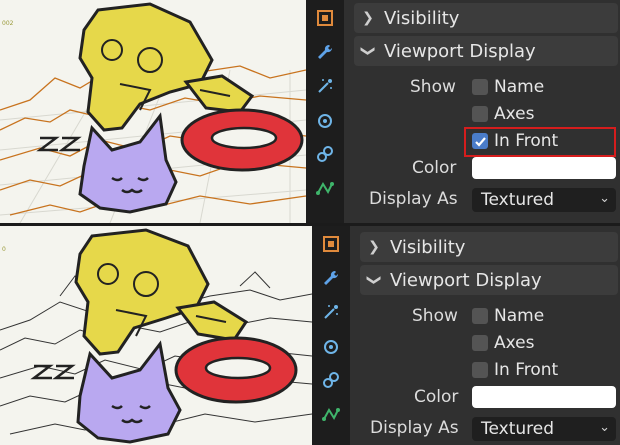 The image size is (620, 445). I want to click on checkmark-icon, so click(480, 141).